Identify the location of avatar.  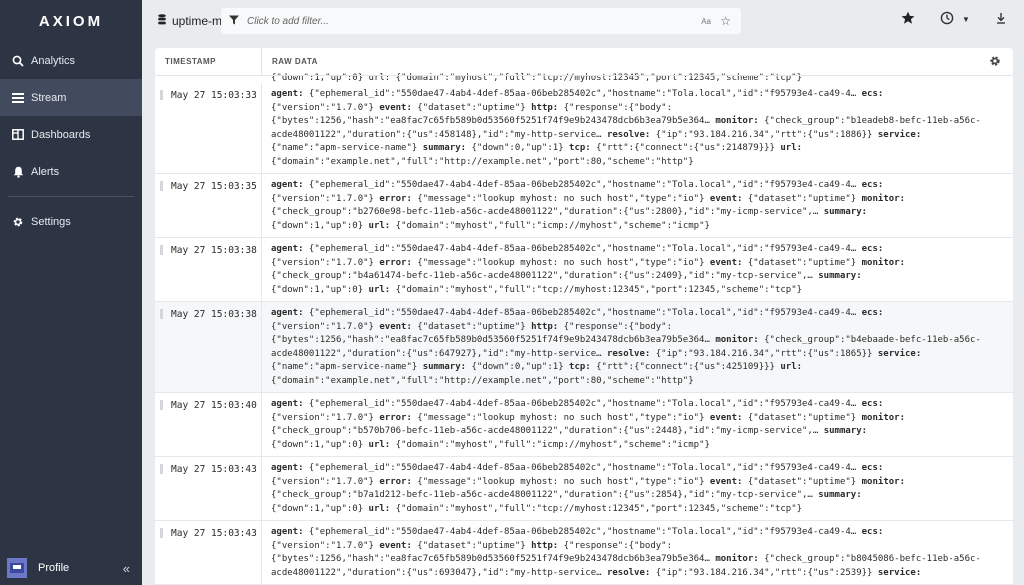
(17, 568).